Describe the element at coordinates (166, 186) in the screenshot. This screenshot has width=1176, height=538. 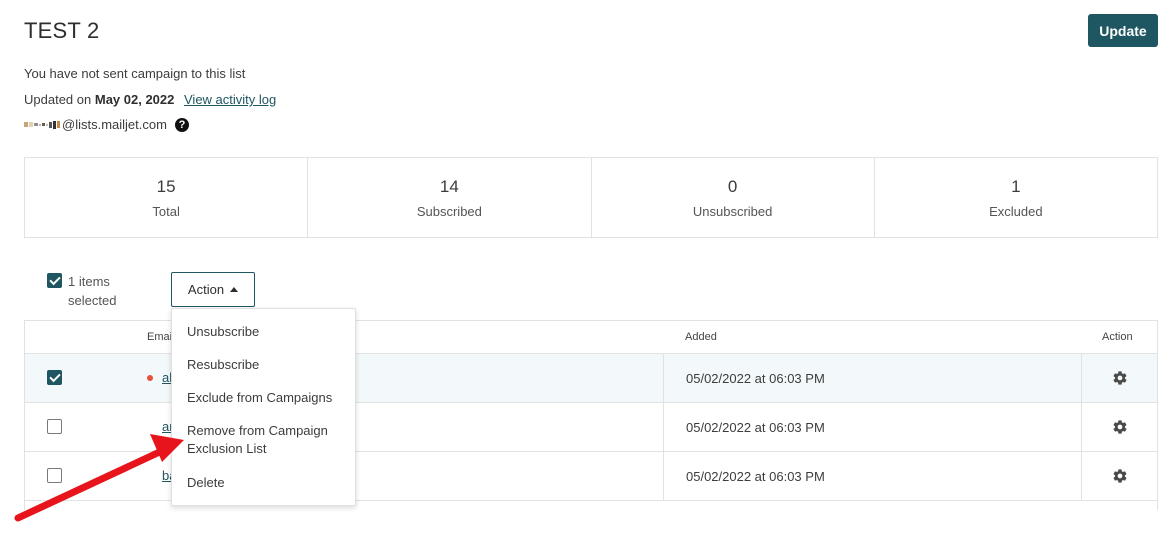
I see `stat-value: 15` at that location.